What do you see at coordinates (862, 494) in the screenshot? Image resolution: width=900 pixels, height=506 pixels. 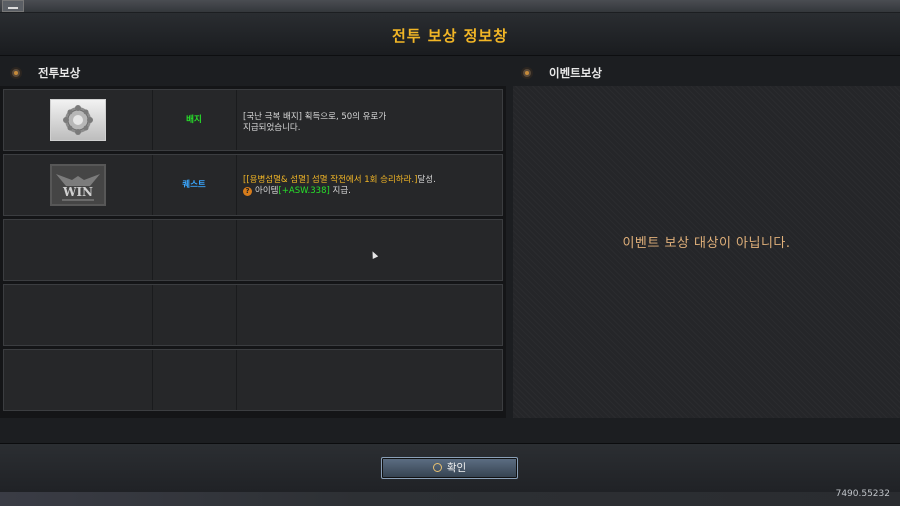 I see `coordinates-readout: 7490.55232` at bounding box center [862, 494].